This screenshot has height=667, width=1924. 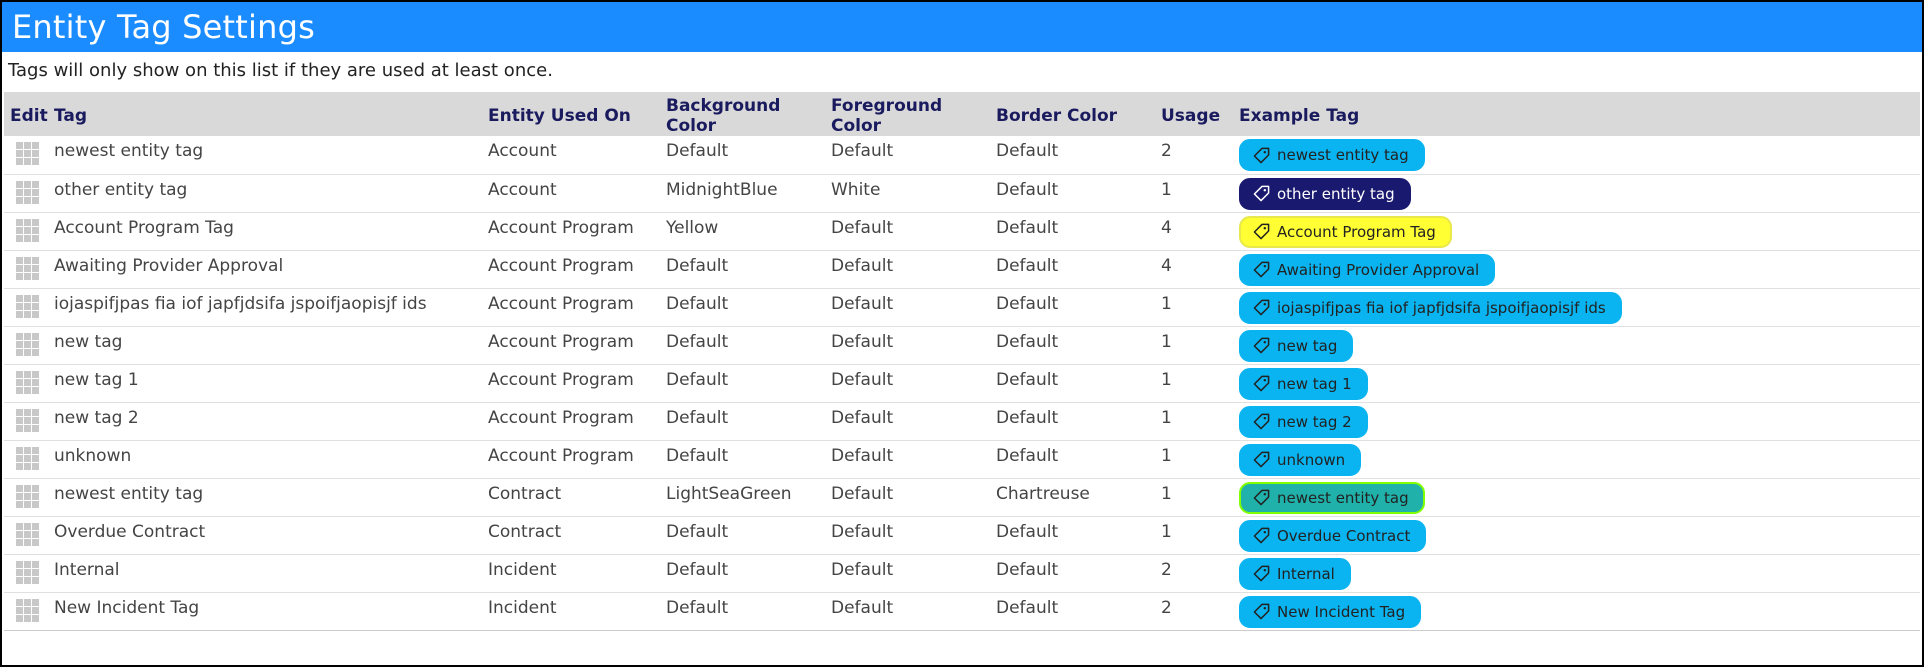 What do you see at coordinates (127, 607) in the screenshot?
I see `tag-name: New Incident Tag` at bounding box center [127, 607].